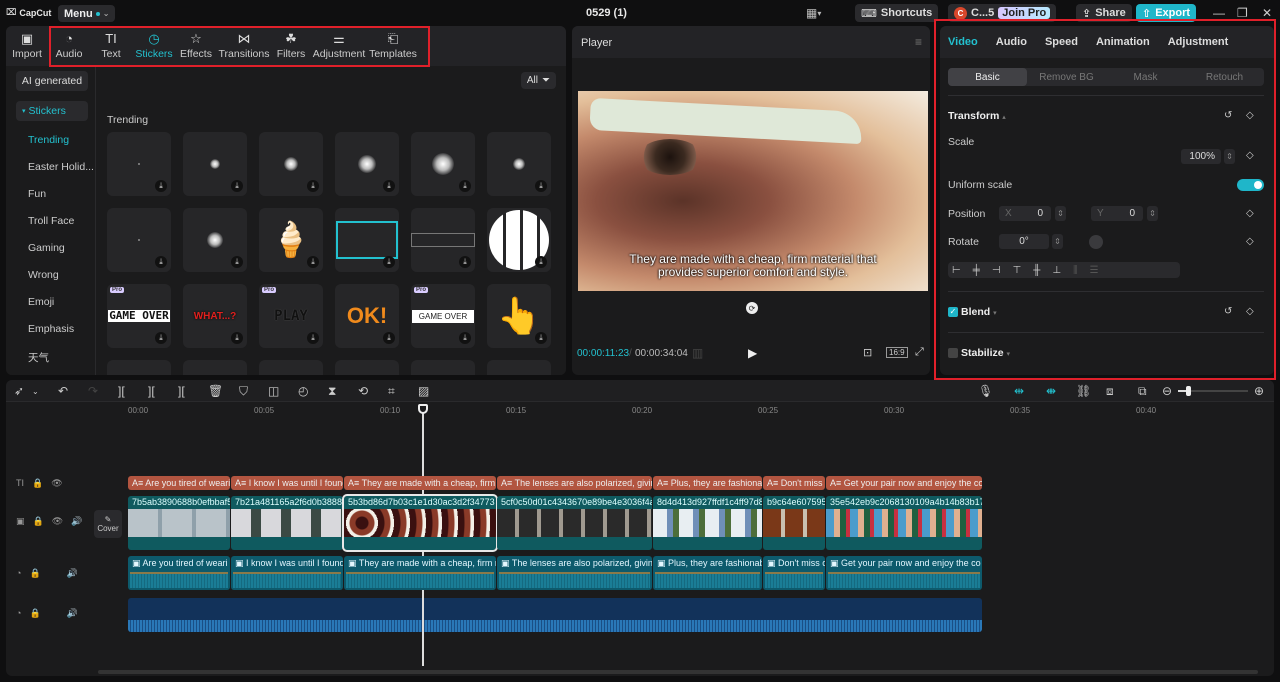 The width and height of the screenshot is (1280, 682). What do you see at coordinates (697, 353) in the screenshot?
I see `timeline-grid-icon: ▥` at bounding box center [697, 353].